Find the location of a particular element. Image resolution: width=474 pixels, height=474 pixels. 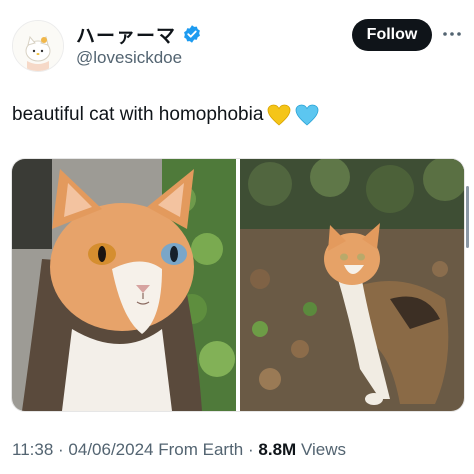

tweet-text: beautiful cat with homophobia is located at coordinates (138, 114).